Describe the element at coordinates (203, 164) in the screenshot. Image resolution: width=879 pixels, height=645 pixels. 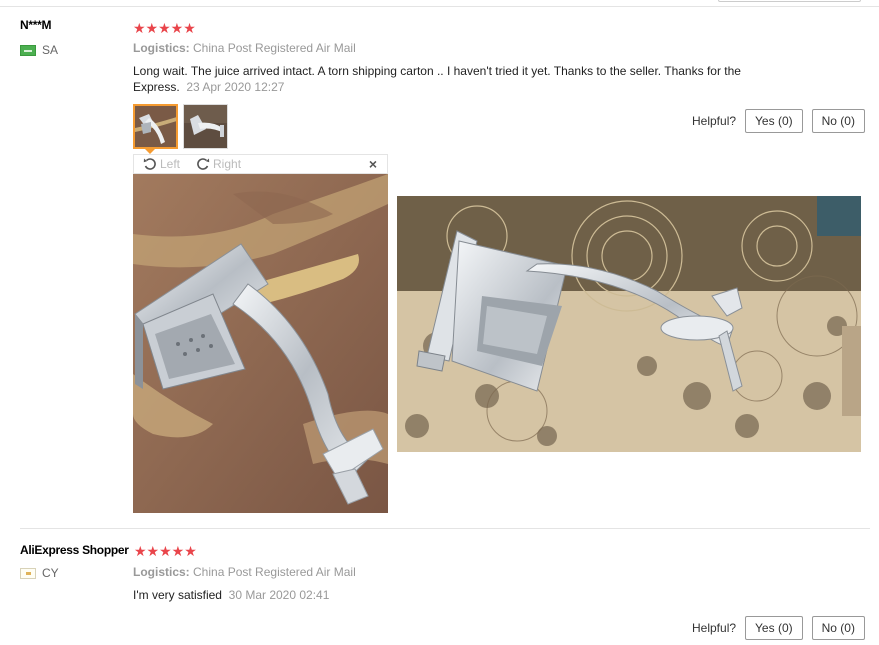
I see `rotate-right-icon` at that location.